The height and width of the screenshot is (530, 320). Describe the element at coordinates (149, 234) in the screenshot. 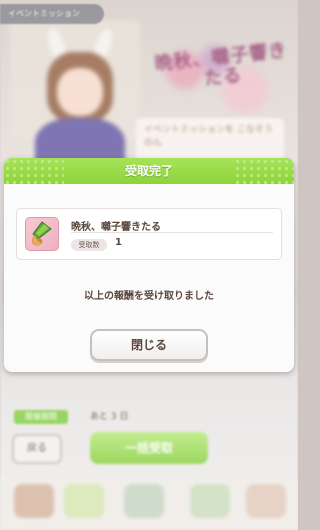

I see `reward-item-card: 晩秋、囃子響きたる 受取数 1` at that location.